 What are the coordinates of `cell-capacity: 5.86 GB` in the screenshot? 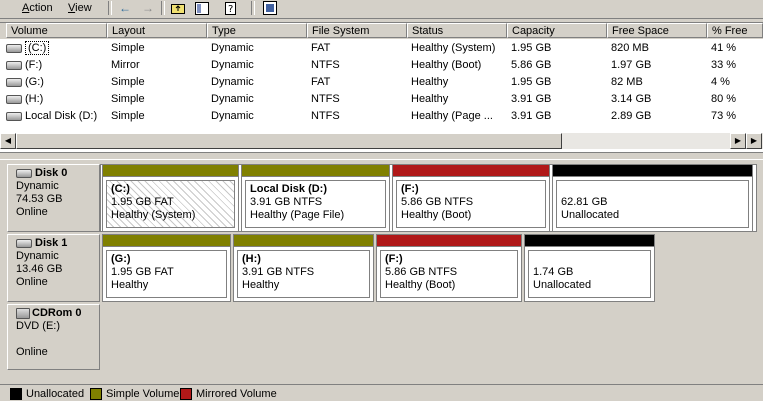 It's located at (531, 65).